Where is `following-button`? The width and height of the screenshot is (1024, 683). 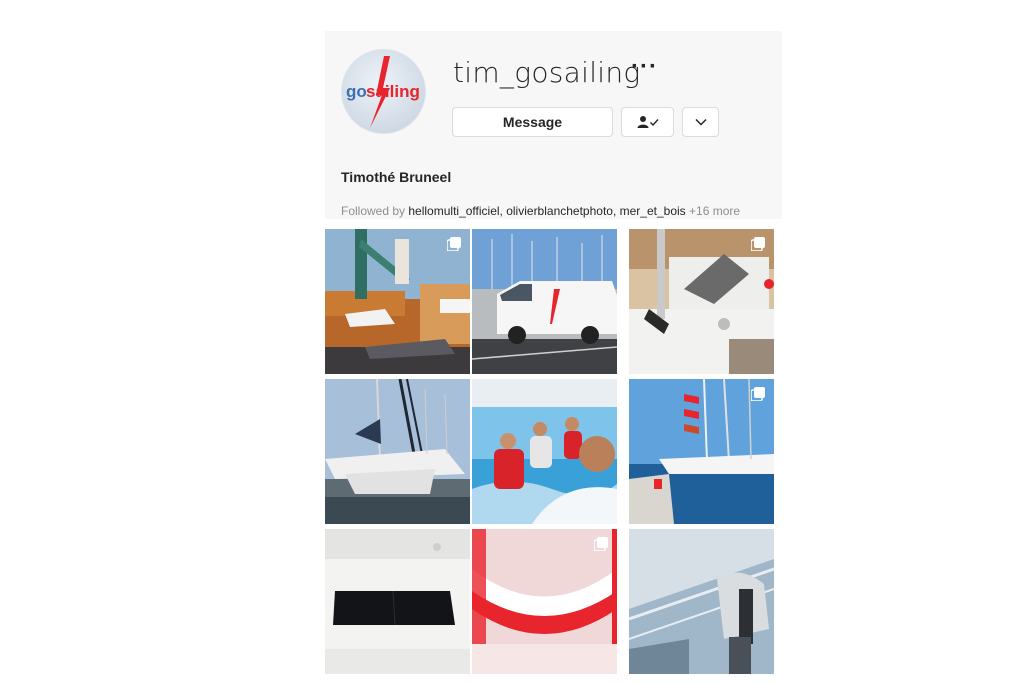 following-button is located at coordinates (647, 122).